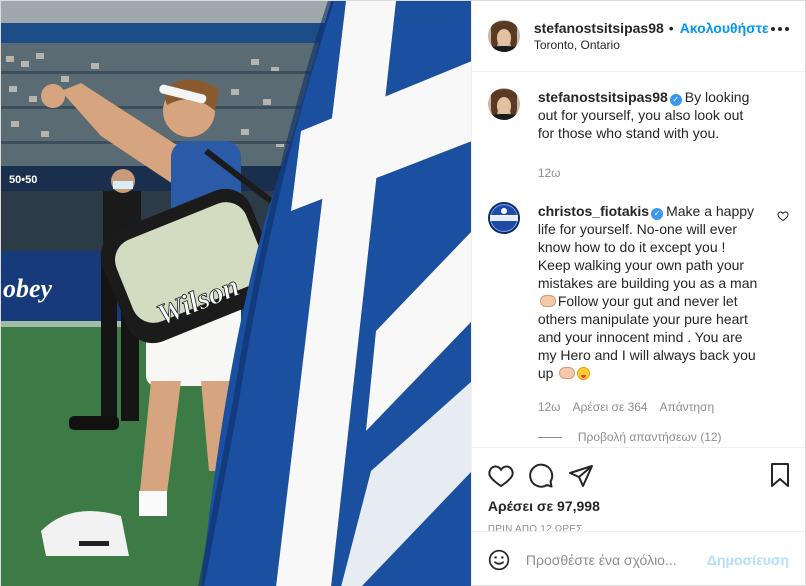 The width and height of the screenshot is (806, 586). Describe the element at coordinates (549, 407) in the screenshot. I see `comment-time: 12ω` at that location.